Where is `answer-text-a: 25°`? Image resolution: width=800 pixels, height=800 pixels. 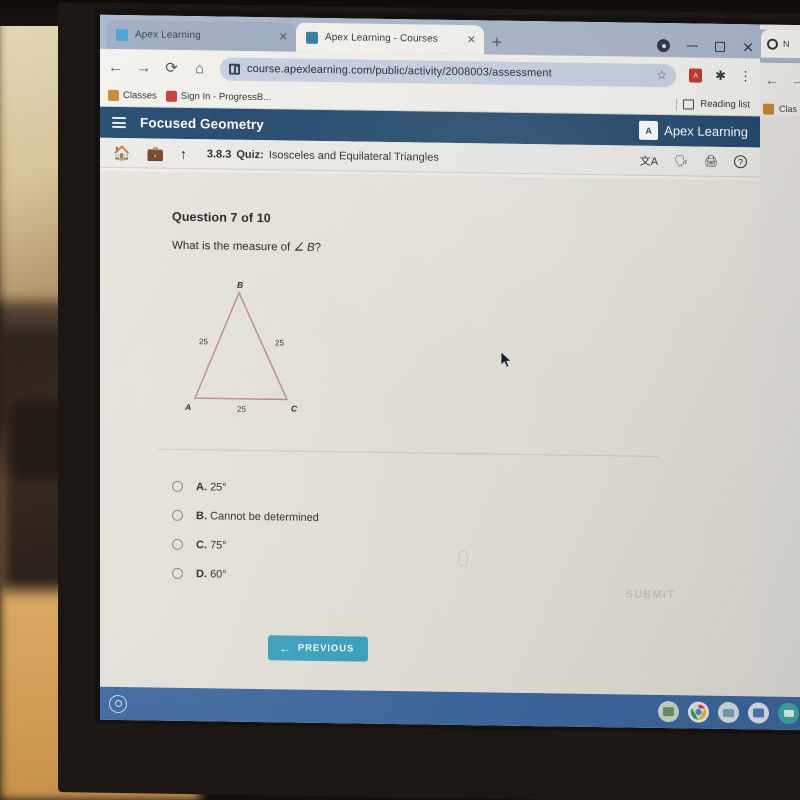
answer-text-a: 25° is located at coordinates (218, 487).